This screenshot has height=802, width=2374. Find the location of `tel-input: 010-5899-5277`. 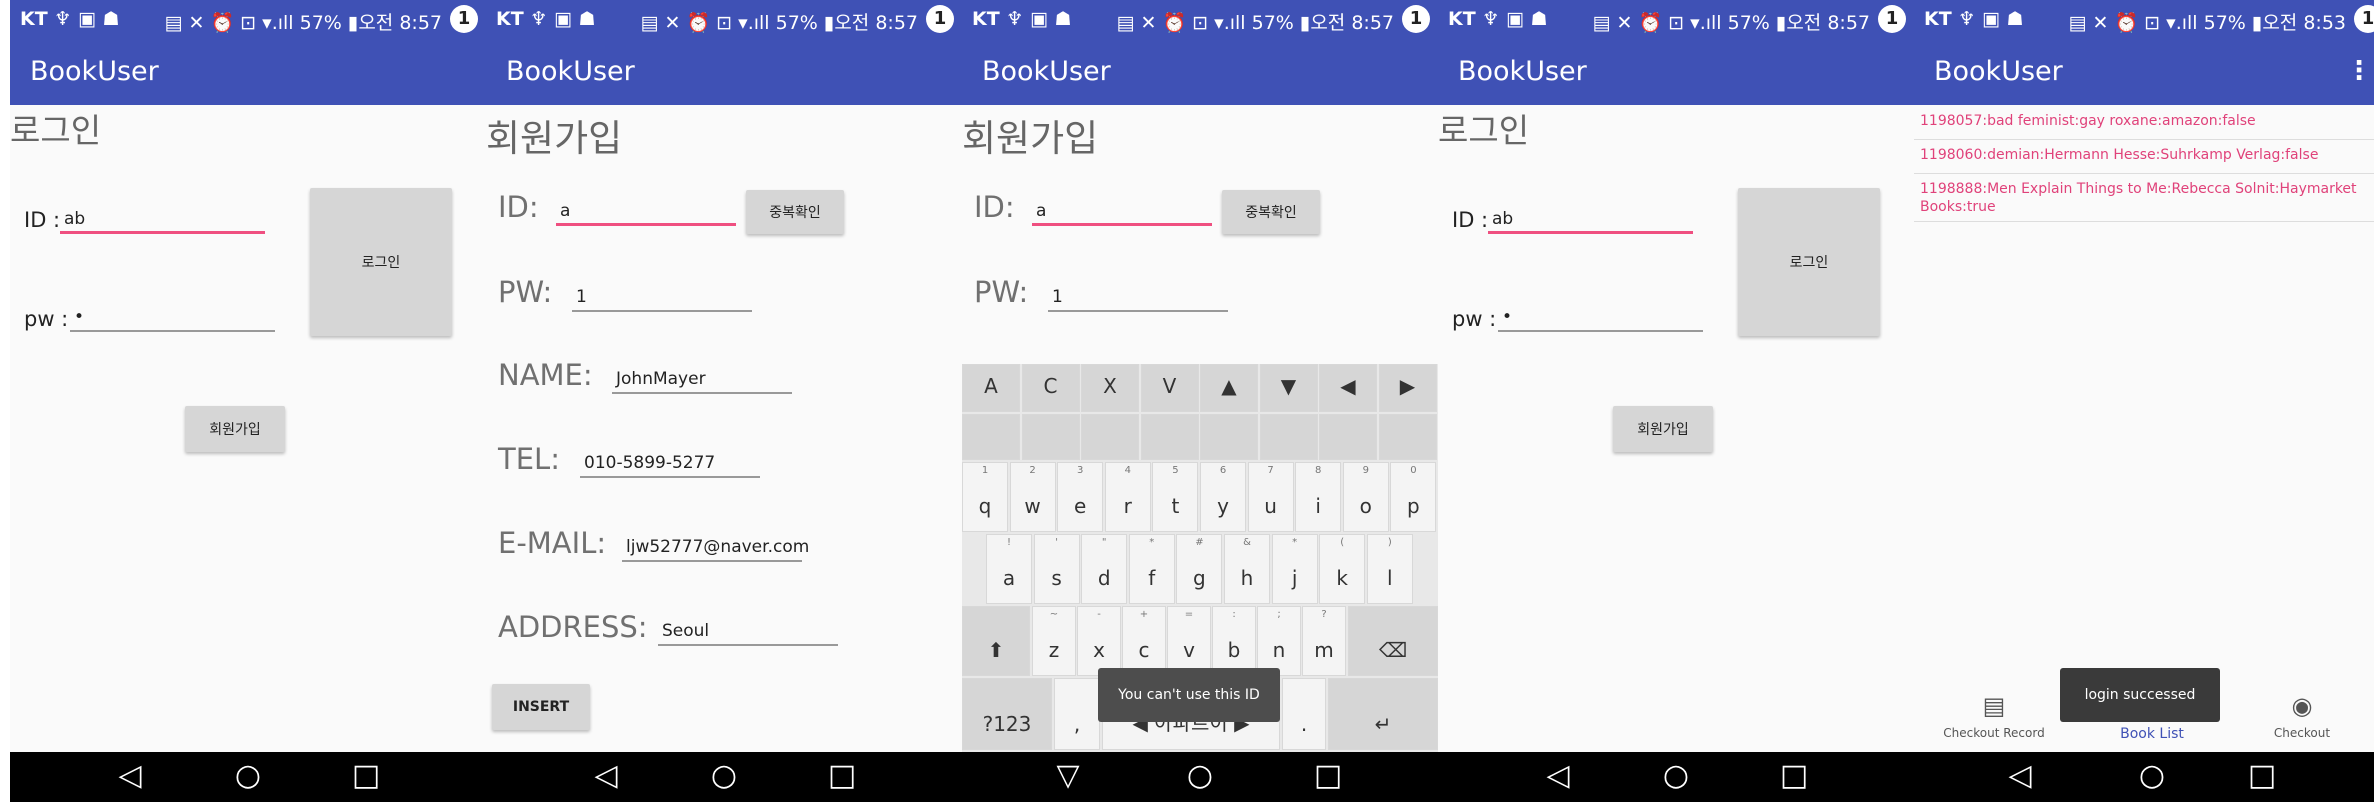

tel-input: 010-5899-5277 is located at coordinates (670, 462).